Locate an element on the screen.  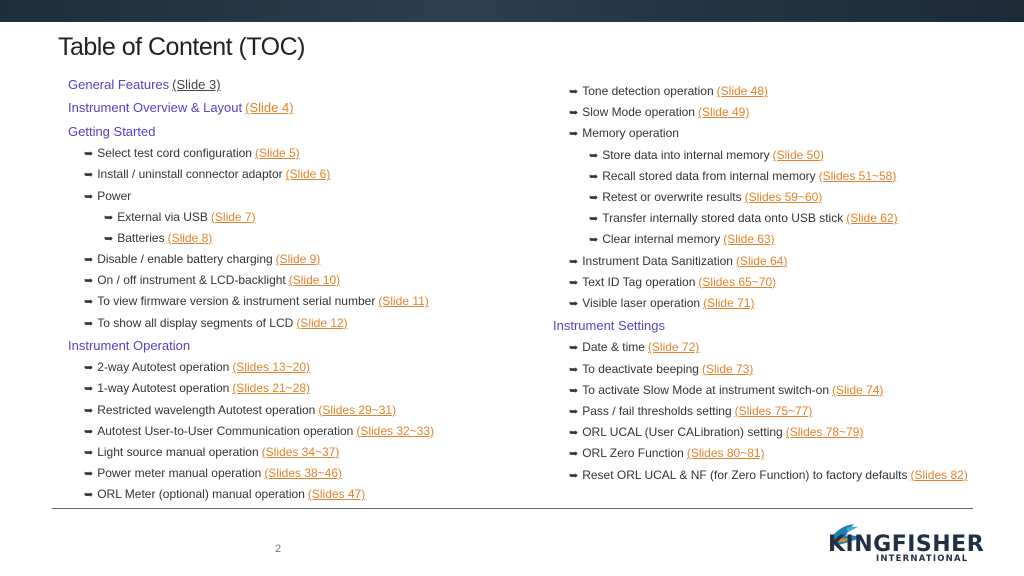
slide-link: (Slides 38~46) is located at coordinates (303, 473).